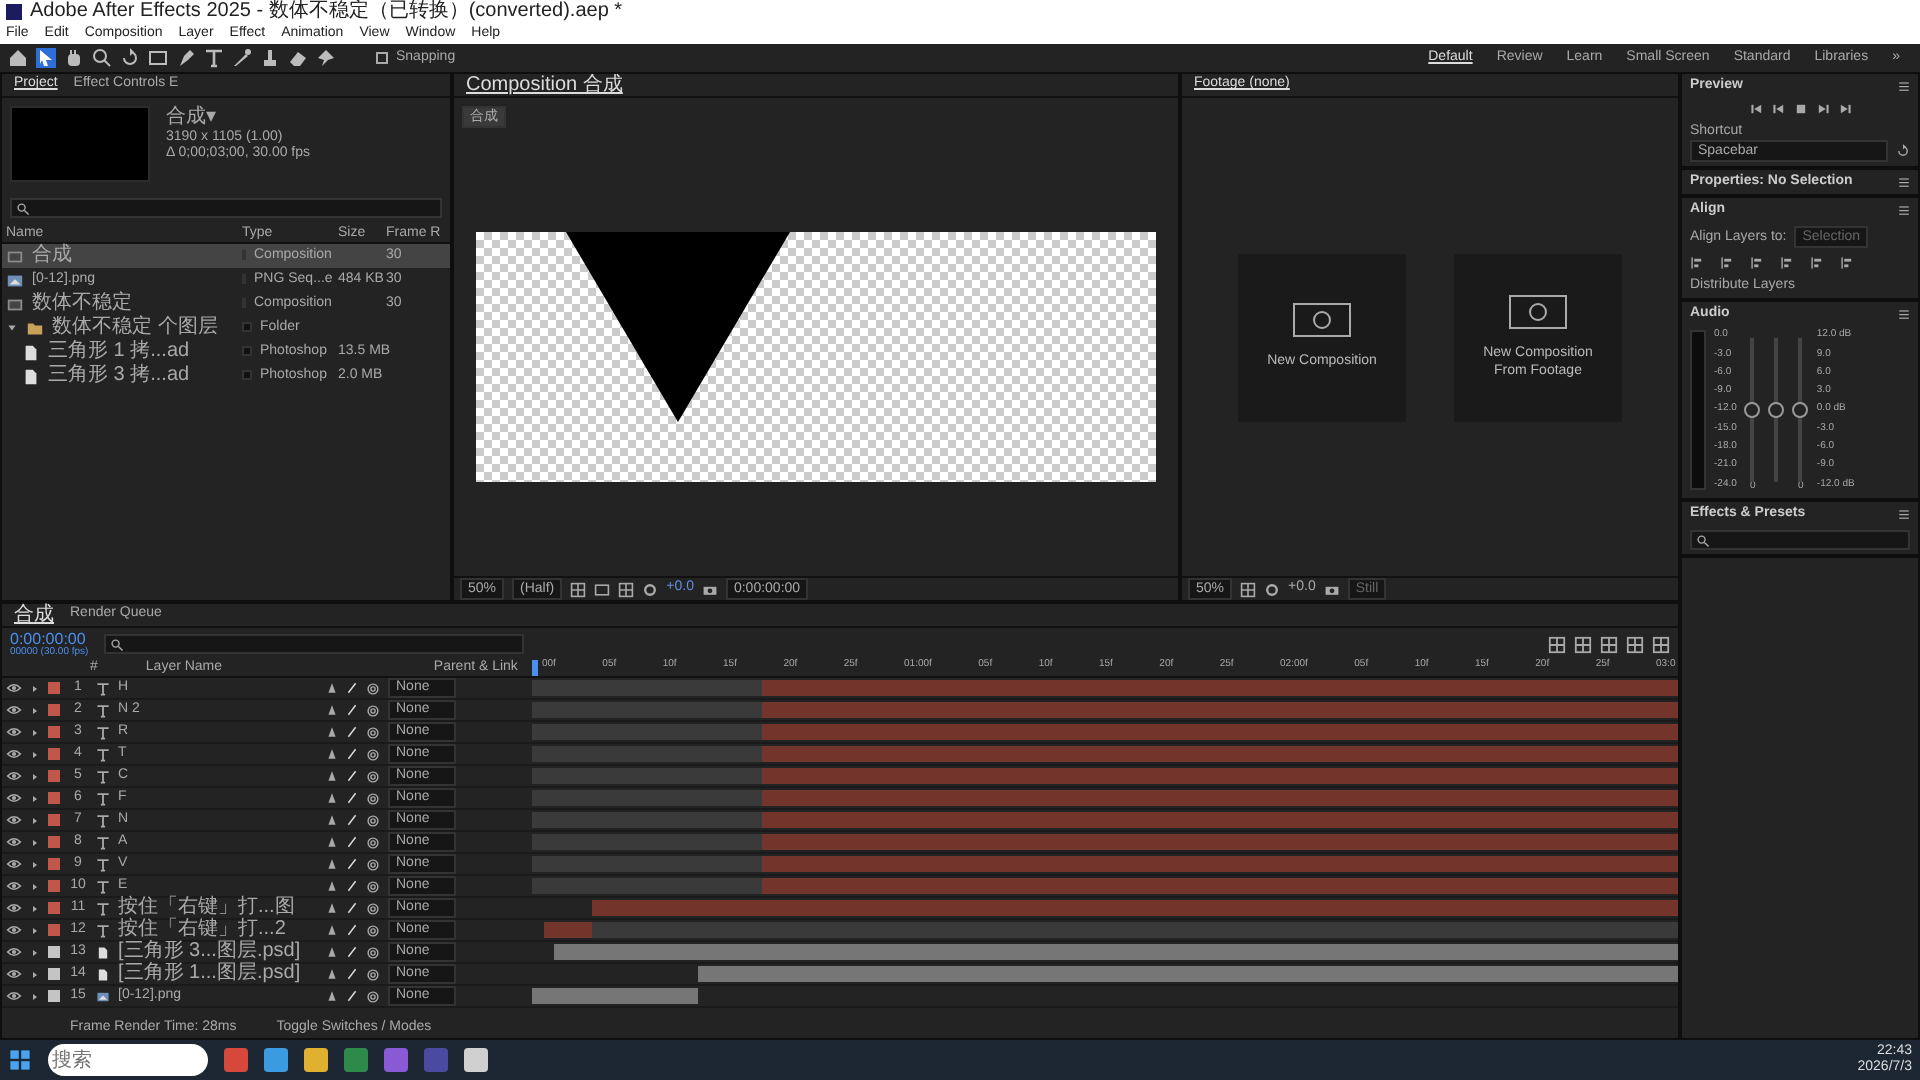 The height and width of the screenshot is (1080, 1920). What do you see at coordinates (314, 644) in the screenshot?
I see `layer-search-field` at bounding box center [314, 644].